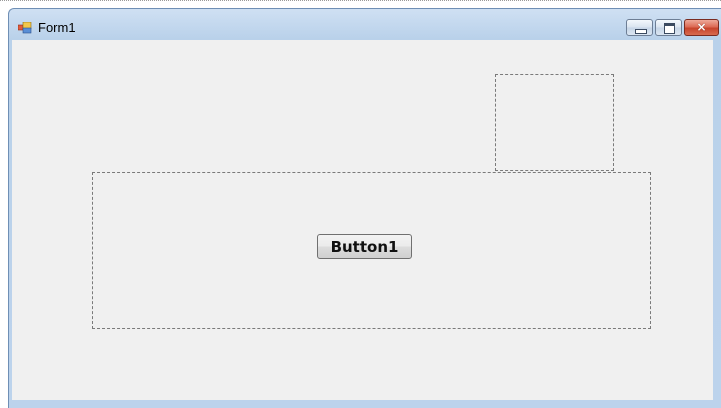 The image size is (721, 408). What do you see at coordinates (554, 122) in the screenshot?
I see `panel-small` at bounding box center [554, 122].